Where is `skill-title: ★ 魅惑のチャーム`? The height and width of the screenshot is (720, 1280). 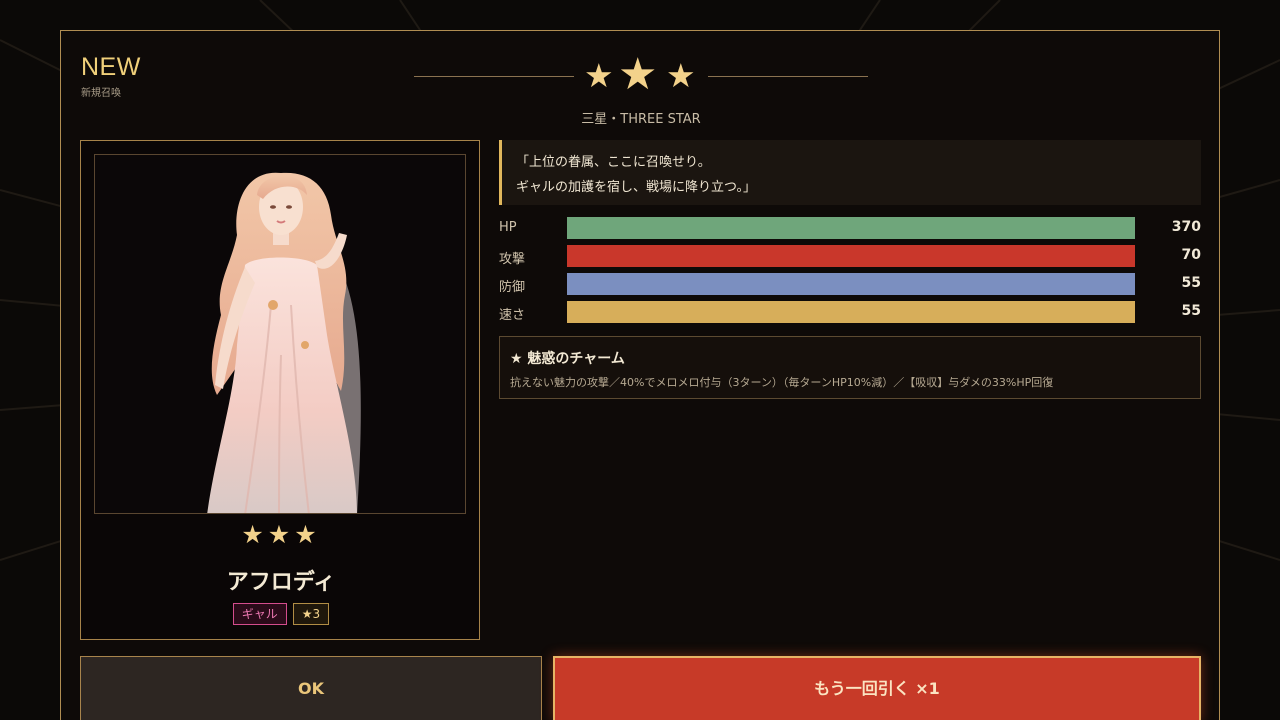
skill-title: ★ 魅惑のチャーム is located at coordinates (567, 359).